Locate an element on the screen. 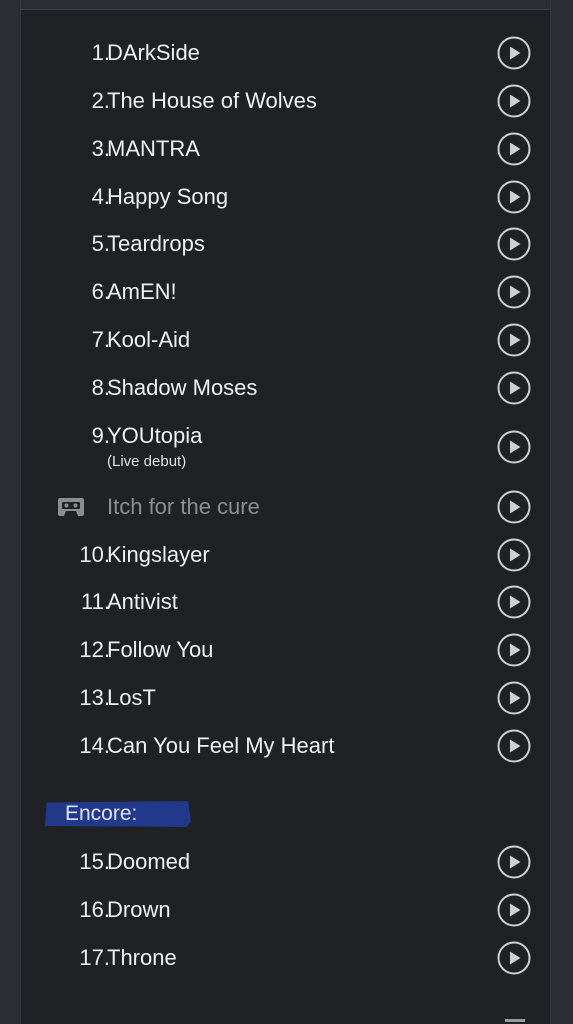 This screenshot has width=573, height=1024. song-number: 17. is located at coordinates (94, 957).